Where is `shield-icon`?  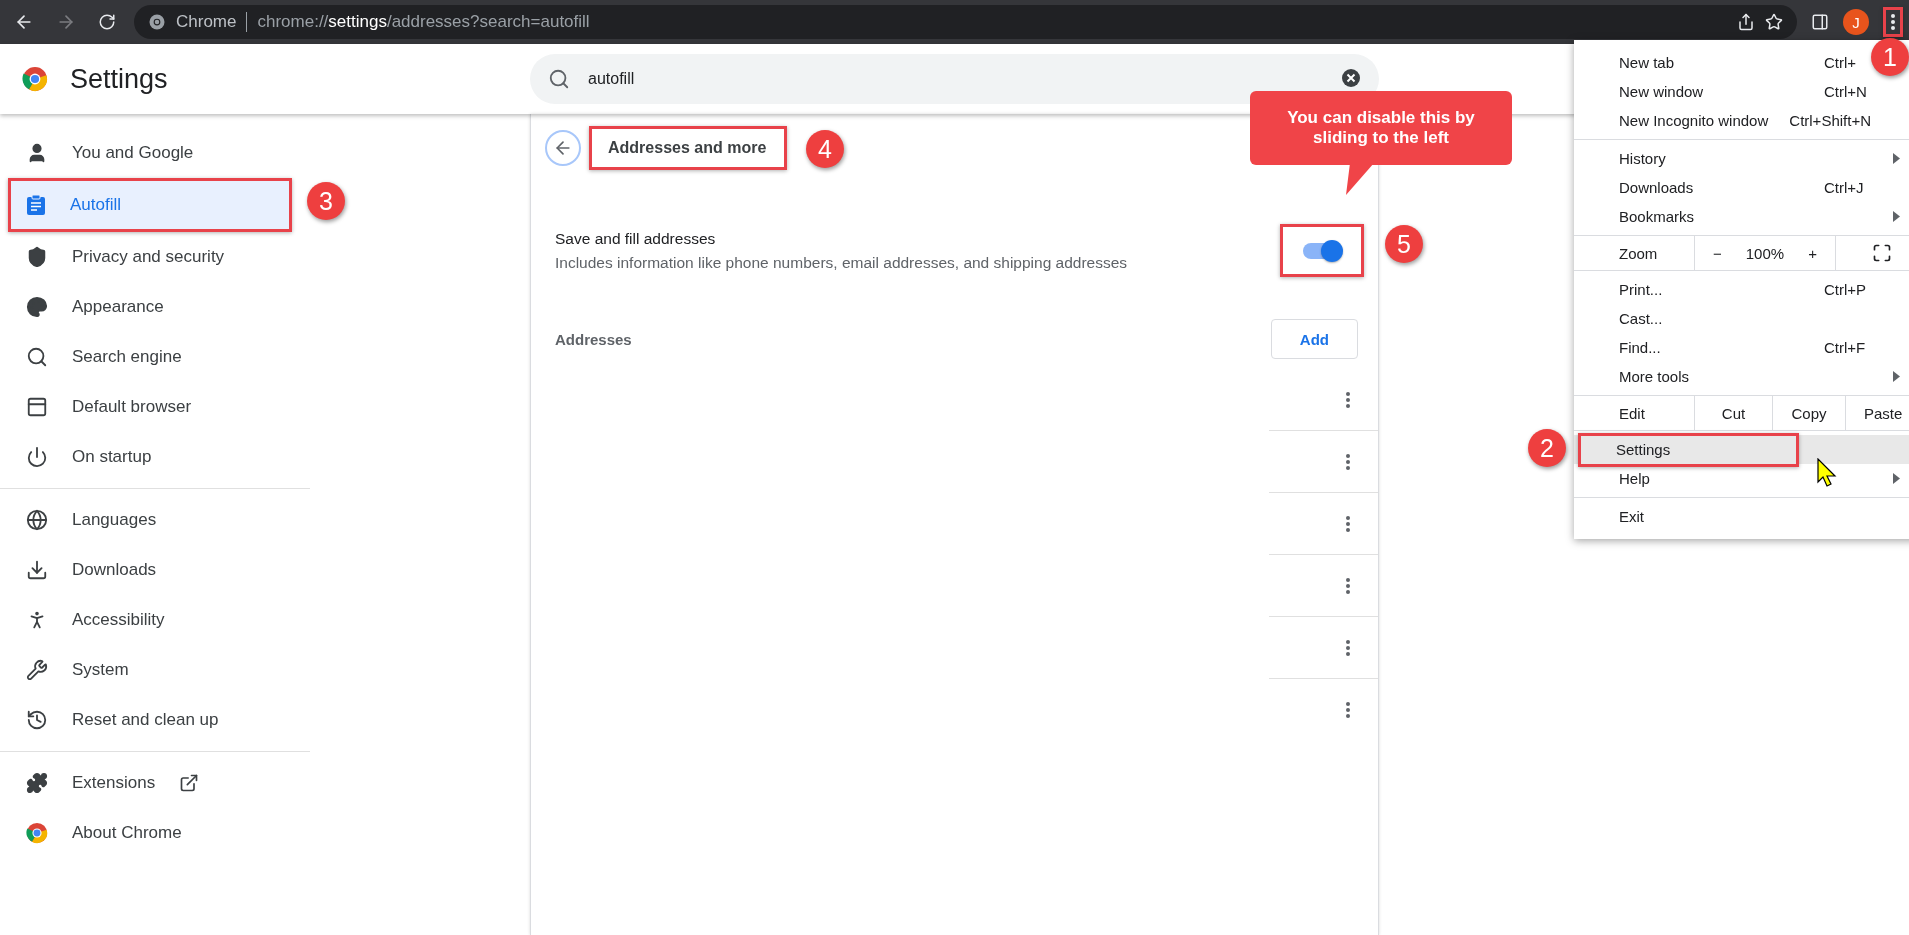 shield-icon is located at coordinates (37, 257).